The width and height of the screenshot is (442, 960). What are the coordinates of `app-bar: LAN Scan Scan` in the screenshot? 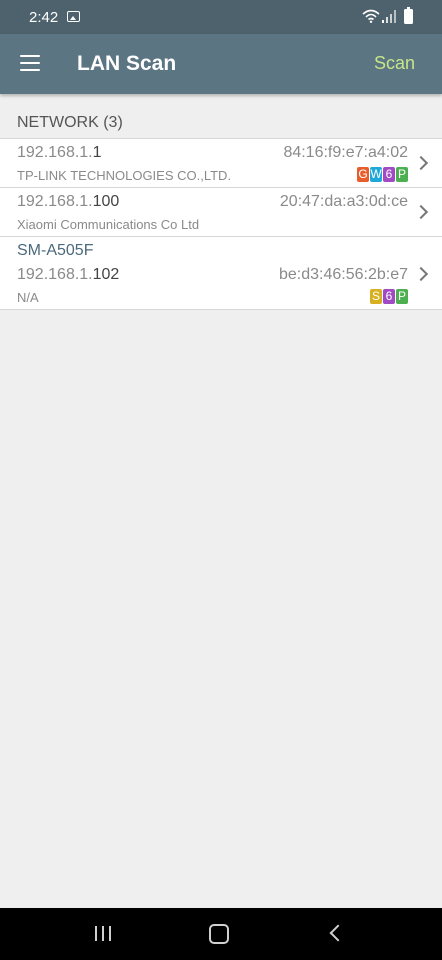 It's located at (221, 64).